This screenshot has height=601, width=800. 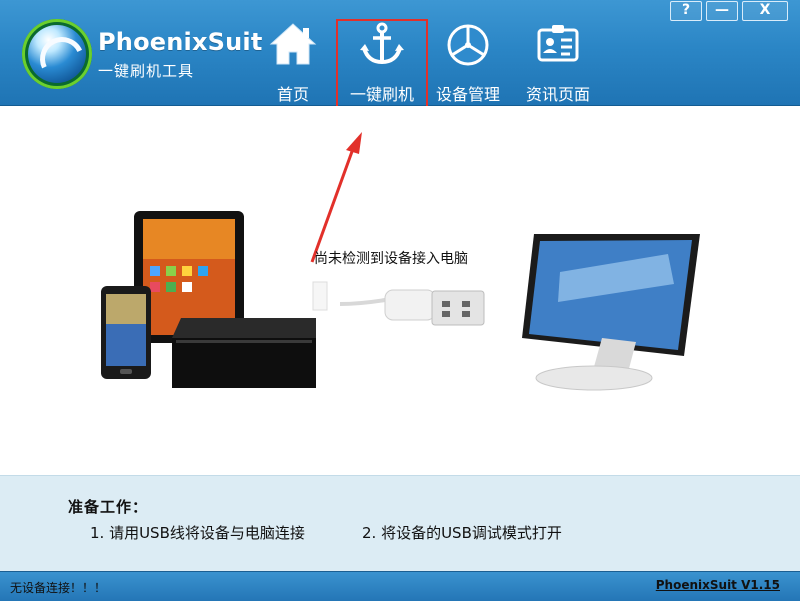 I want to click on nav-news-page-label: 资讯页面, so click(x=557, y=94).